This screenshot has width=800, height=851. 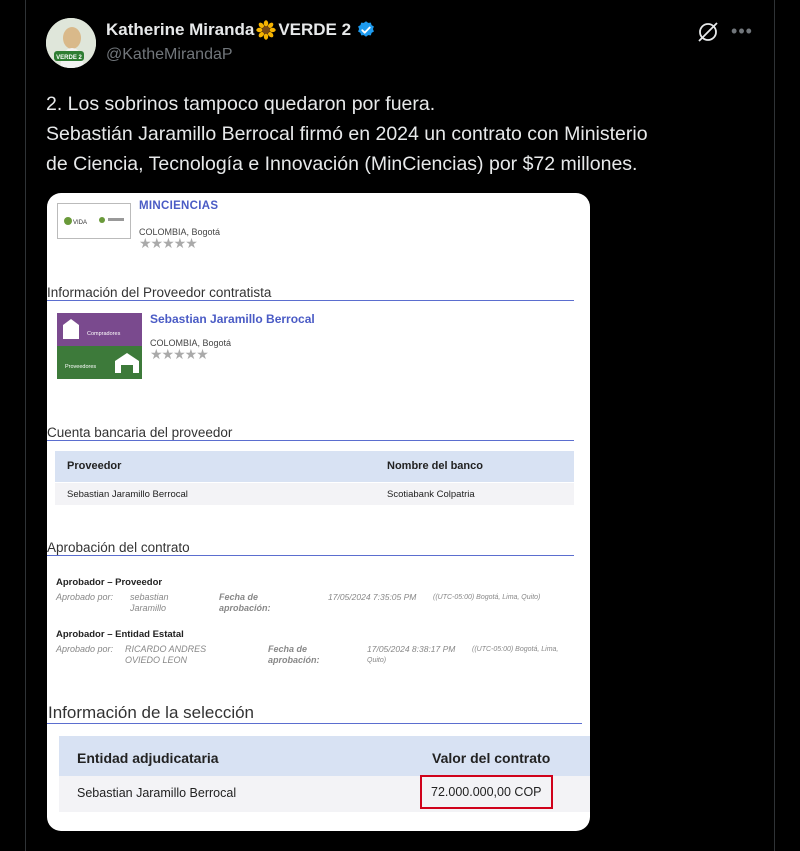 I want to click on bank-table-header, so click(x=314, y=466).